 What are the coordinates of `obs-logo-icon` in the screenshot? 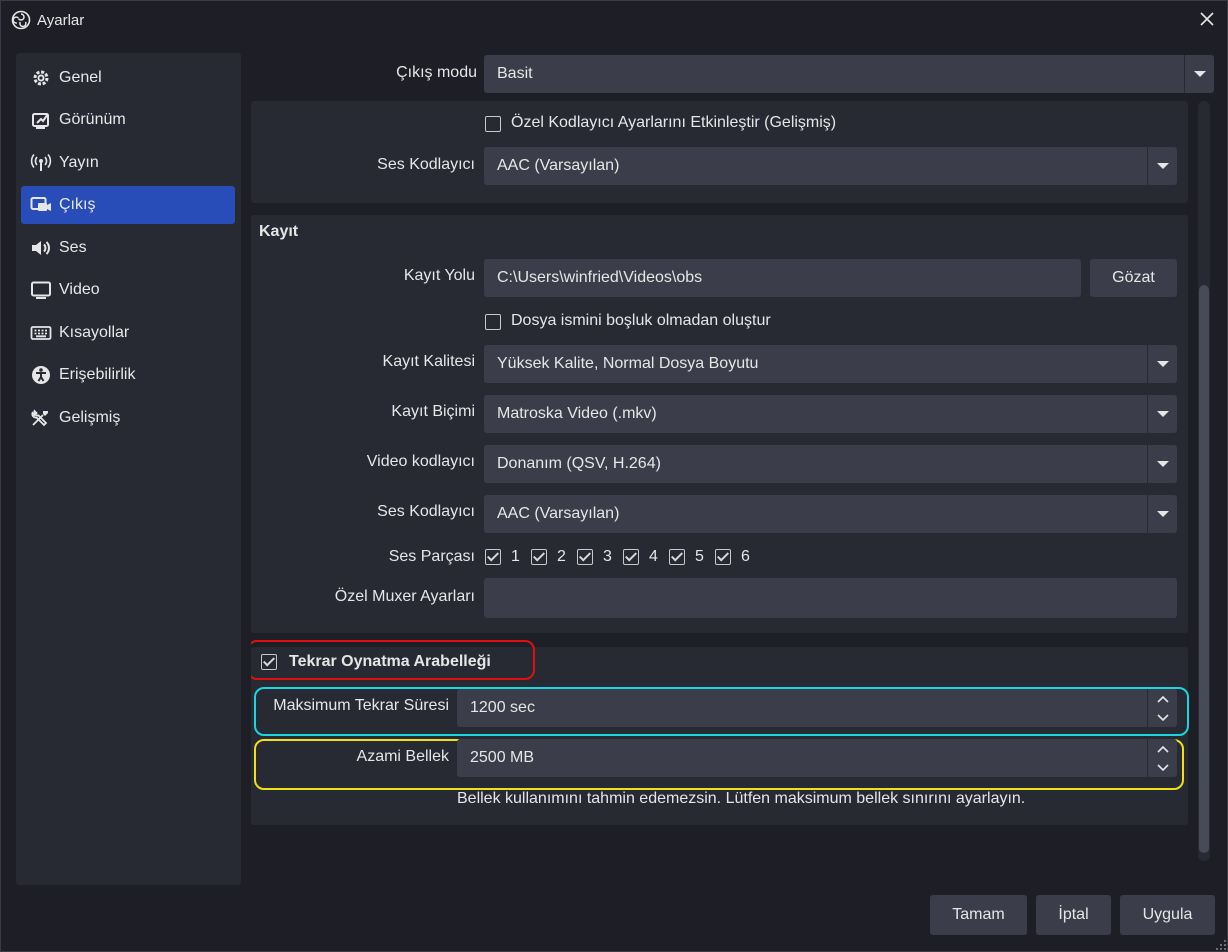 It's located at (21, 20).